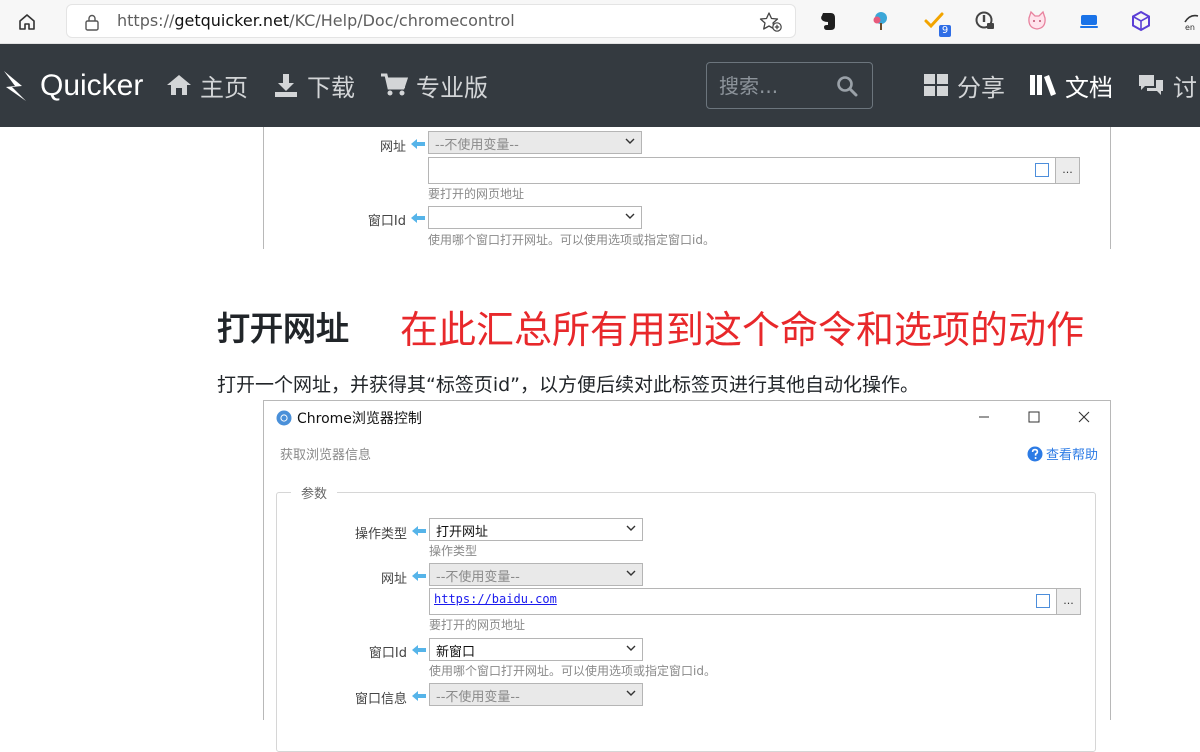  I want to click on search-input, so click(774, 86).